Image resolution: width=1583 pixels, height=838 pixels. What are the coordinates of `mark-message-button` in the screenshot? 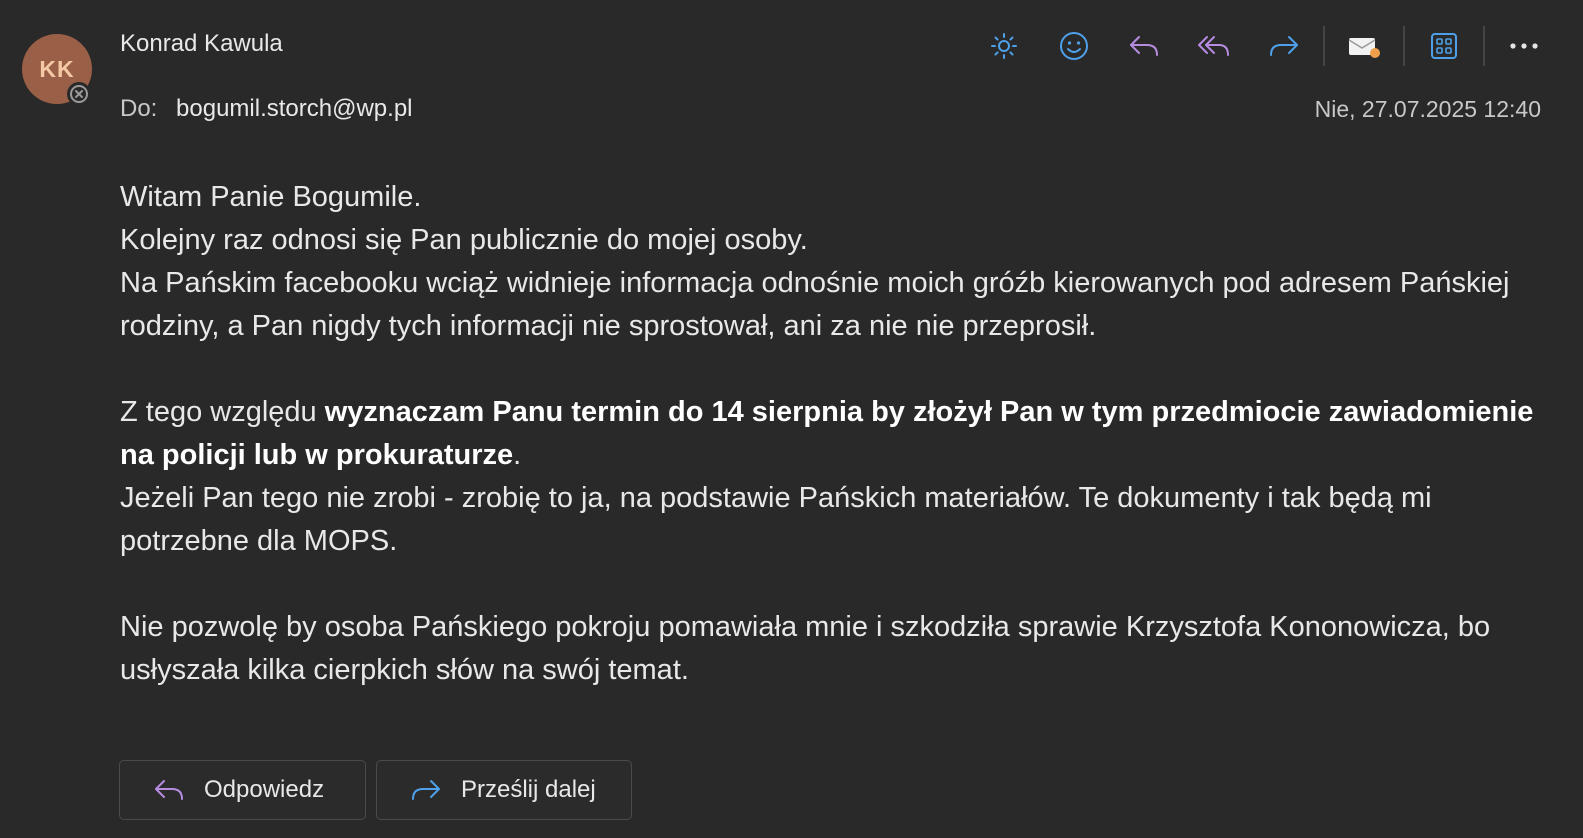 It's located at (1364, 46).